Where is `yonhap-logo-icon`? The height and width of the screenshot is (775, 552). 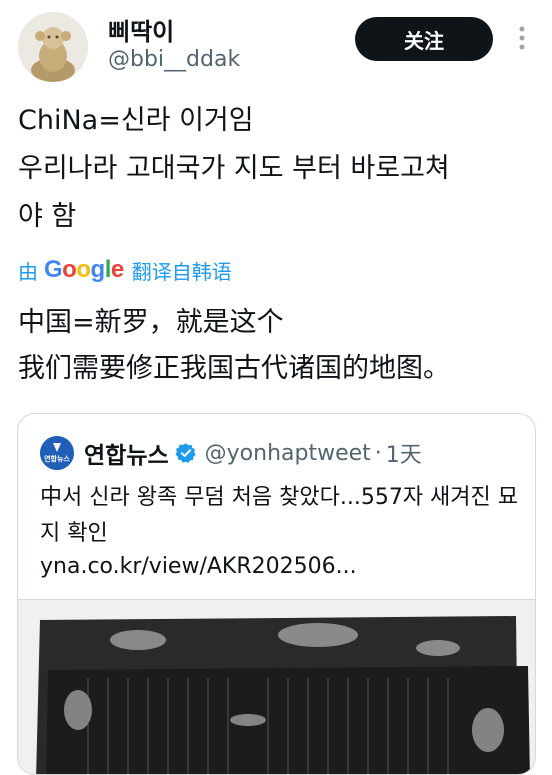 yonhap-logo-icon is located at coordinates (57, 453).